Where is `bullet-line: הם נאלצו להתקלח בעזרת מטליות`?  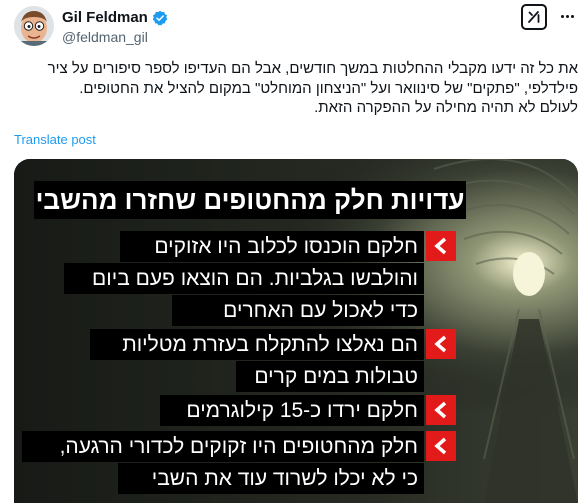 bullet-line: הם נאלצו להתקלח בעזרת מטליות is located at coordinates (257, 344).